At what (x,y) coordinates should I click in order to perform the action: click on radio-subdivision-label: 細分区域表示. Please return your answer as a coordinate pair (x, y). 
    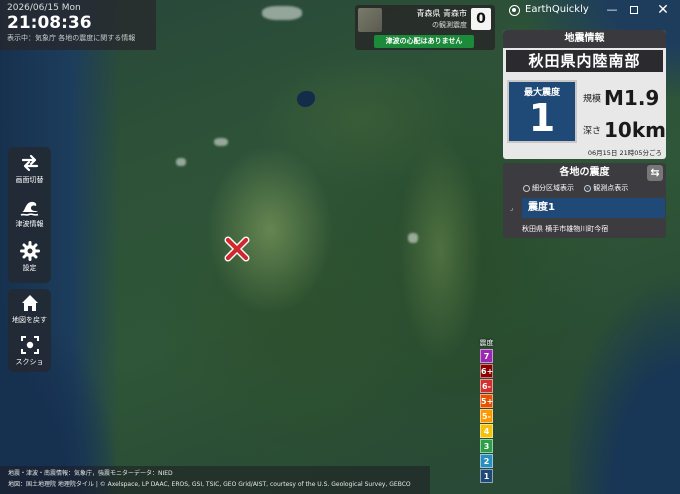
    Looking at the image, I should click on (553, 188).